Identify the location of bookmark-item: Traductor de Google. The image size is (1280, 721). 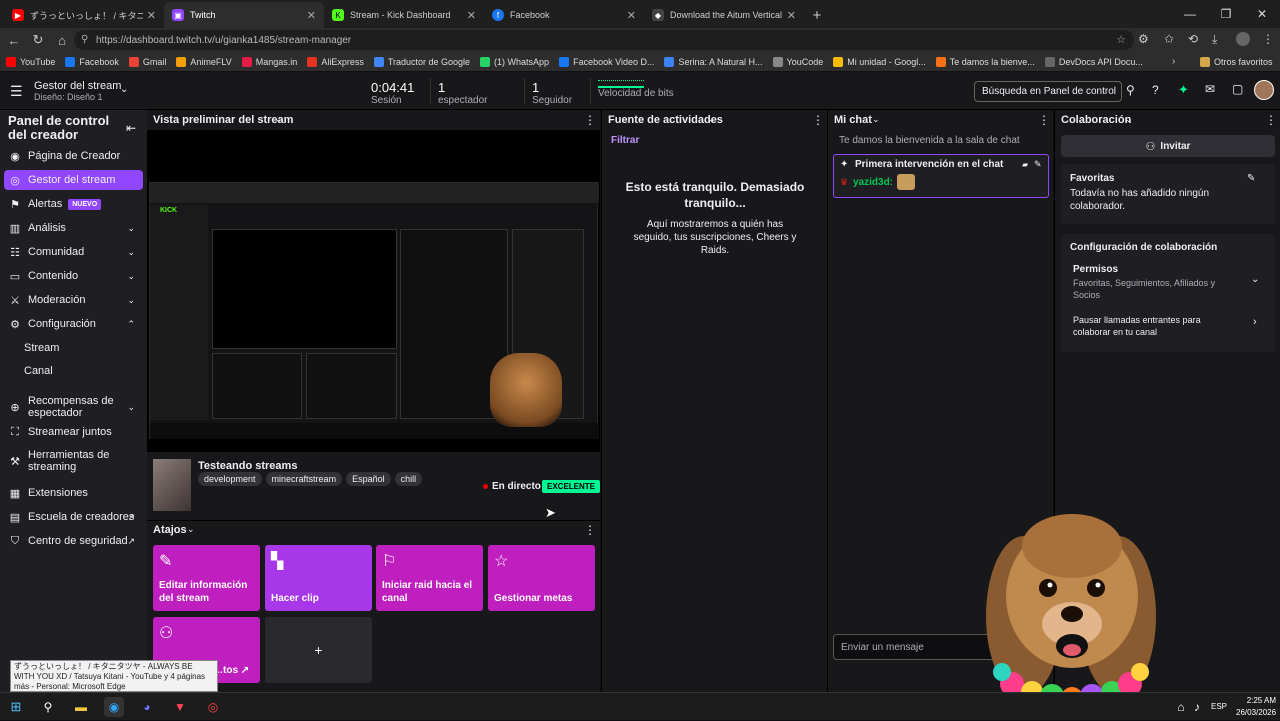
(421, 61).